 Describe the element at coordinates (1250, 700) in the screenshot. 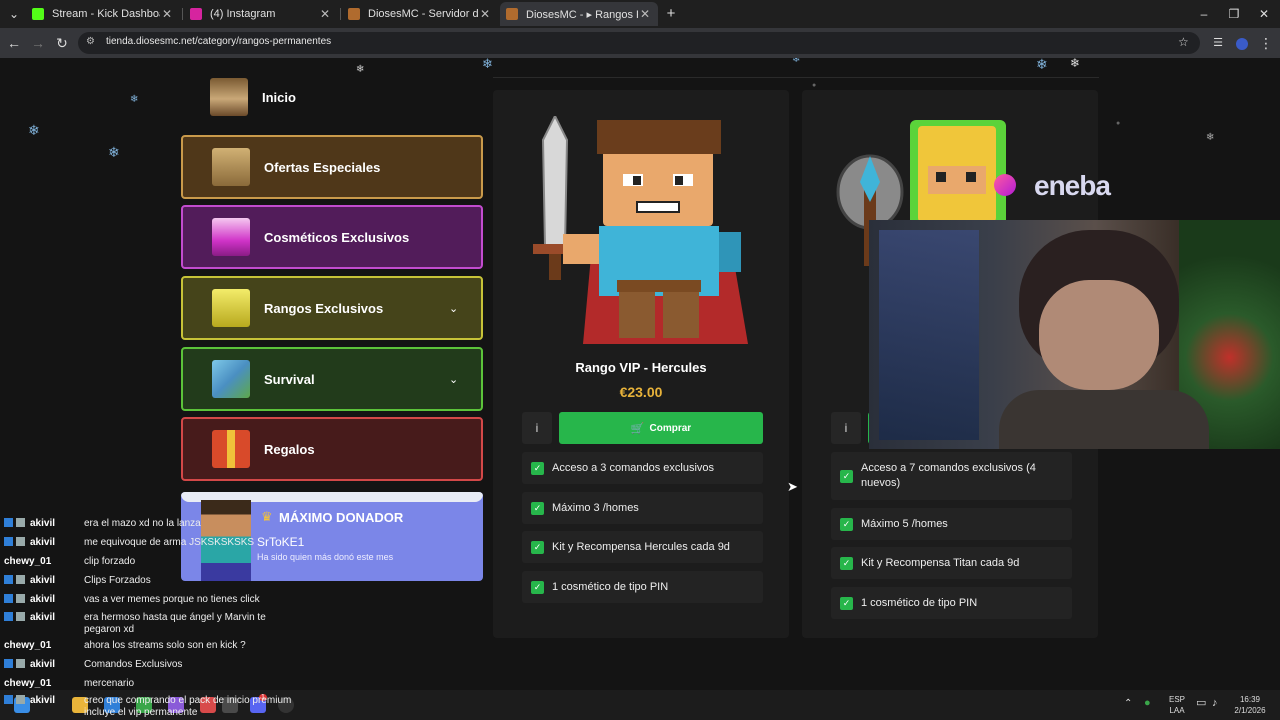

I see `clock-time: 16:39` at that location.